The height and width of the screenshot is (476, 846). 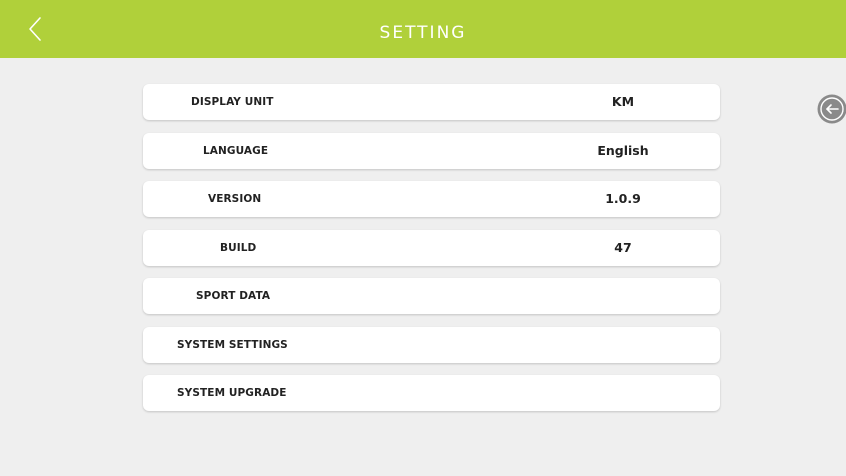 I want to click on arrow-left-circle-icon, so click(x=831, y=109).